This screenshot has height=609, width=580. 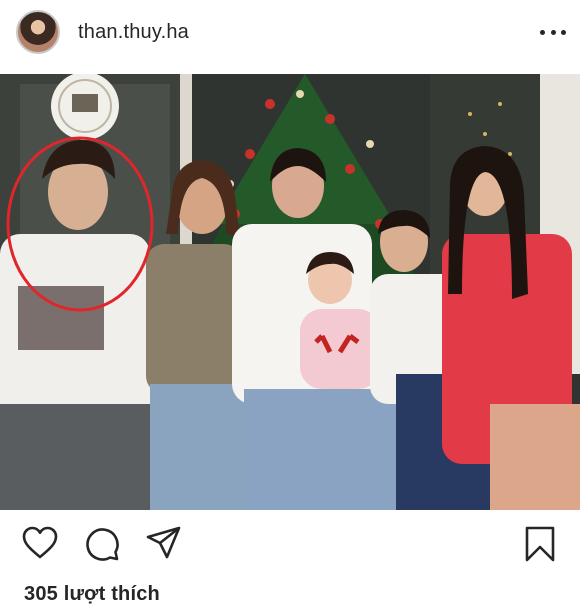 What do you see at coordinates (40, 543) in the screenshot?
I see `heart-icon` at bounding box center [40, 543].